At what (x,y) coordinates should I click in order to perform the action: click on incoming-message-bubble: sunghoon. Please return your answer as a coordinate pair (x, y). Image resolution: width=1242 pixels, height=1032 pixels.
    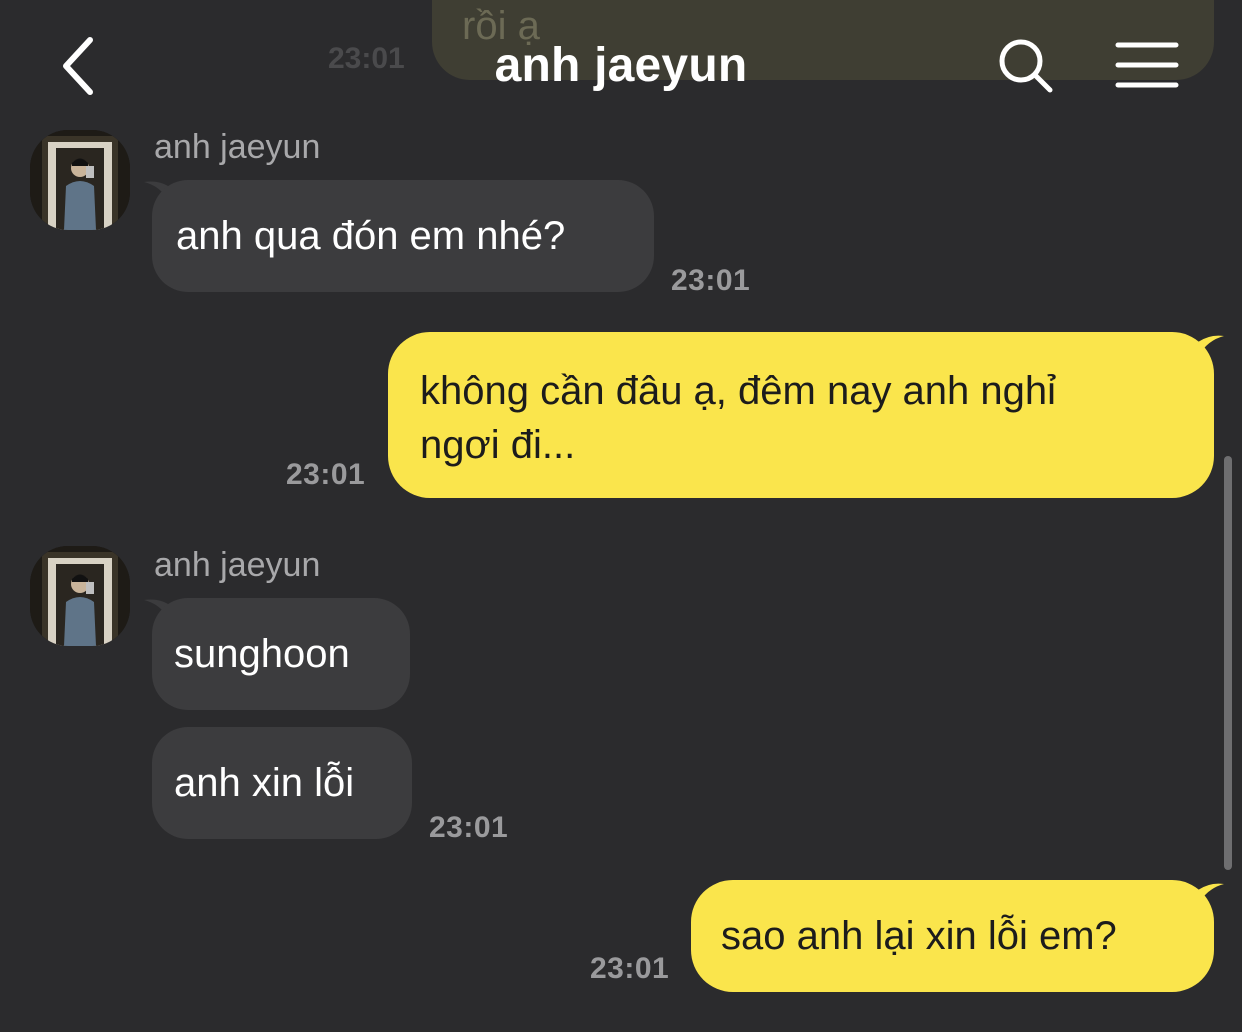
    Looking at the image, I should click on (281, 654).